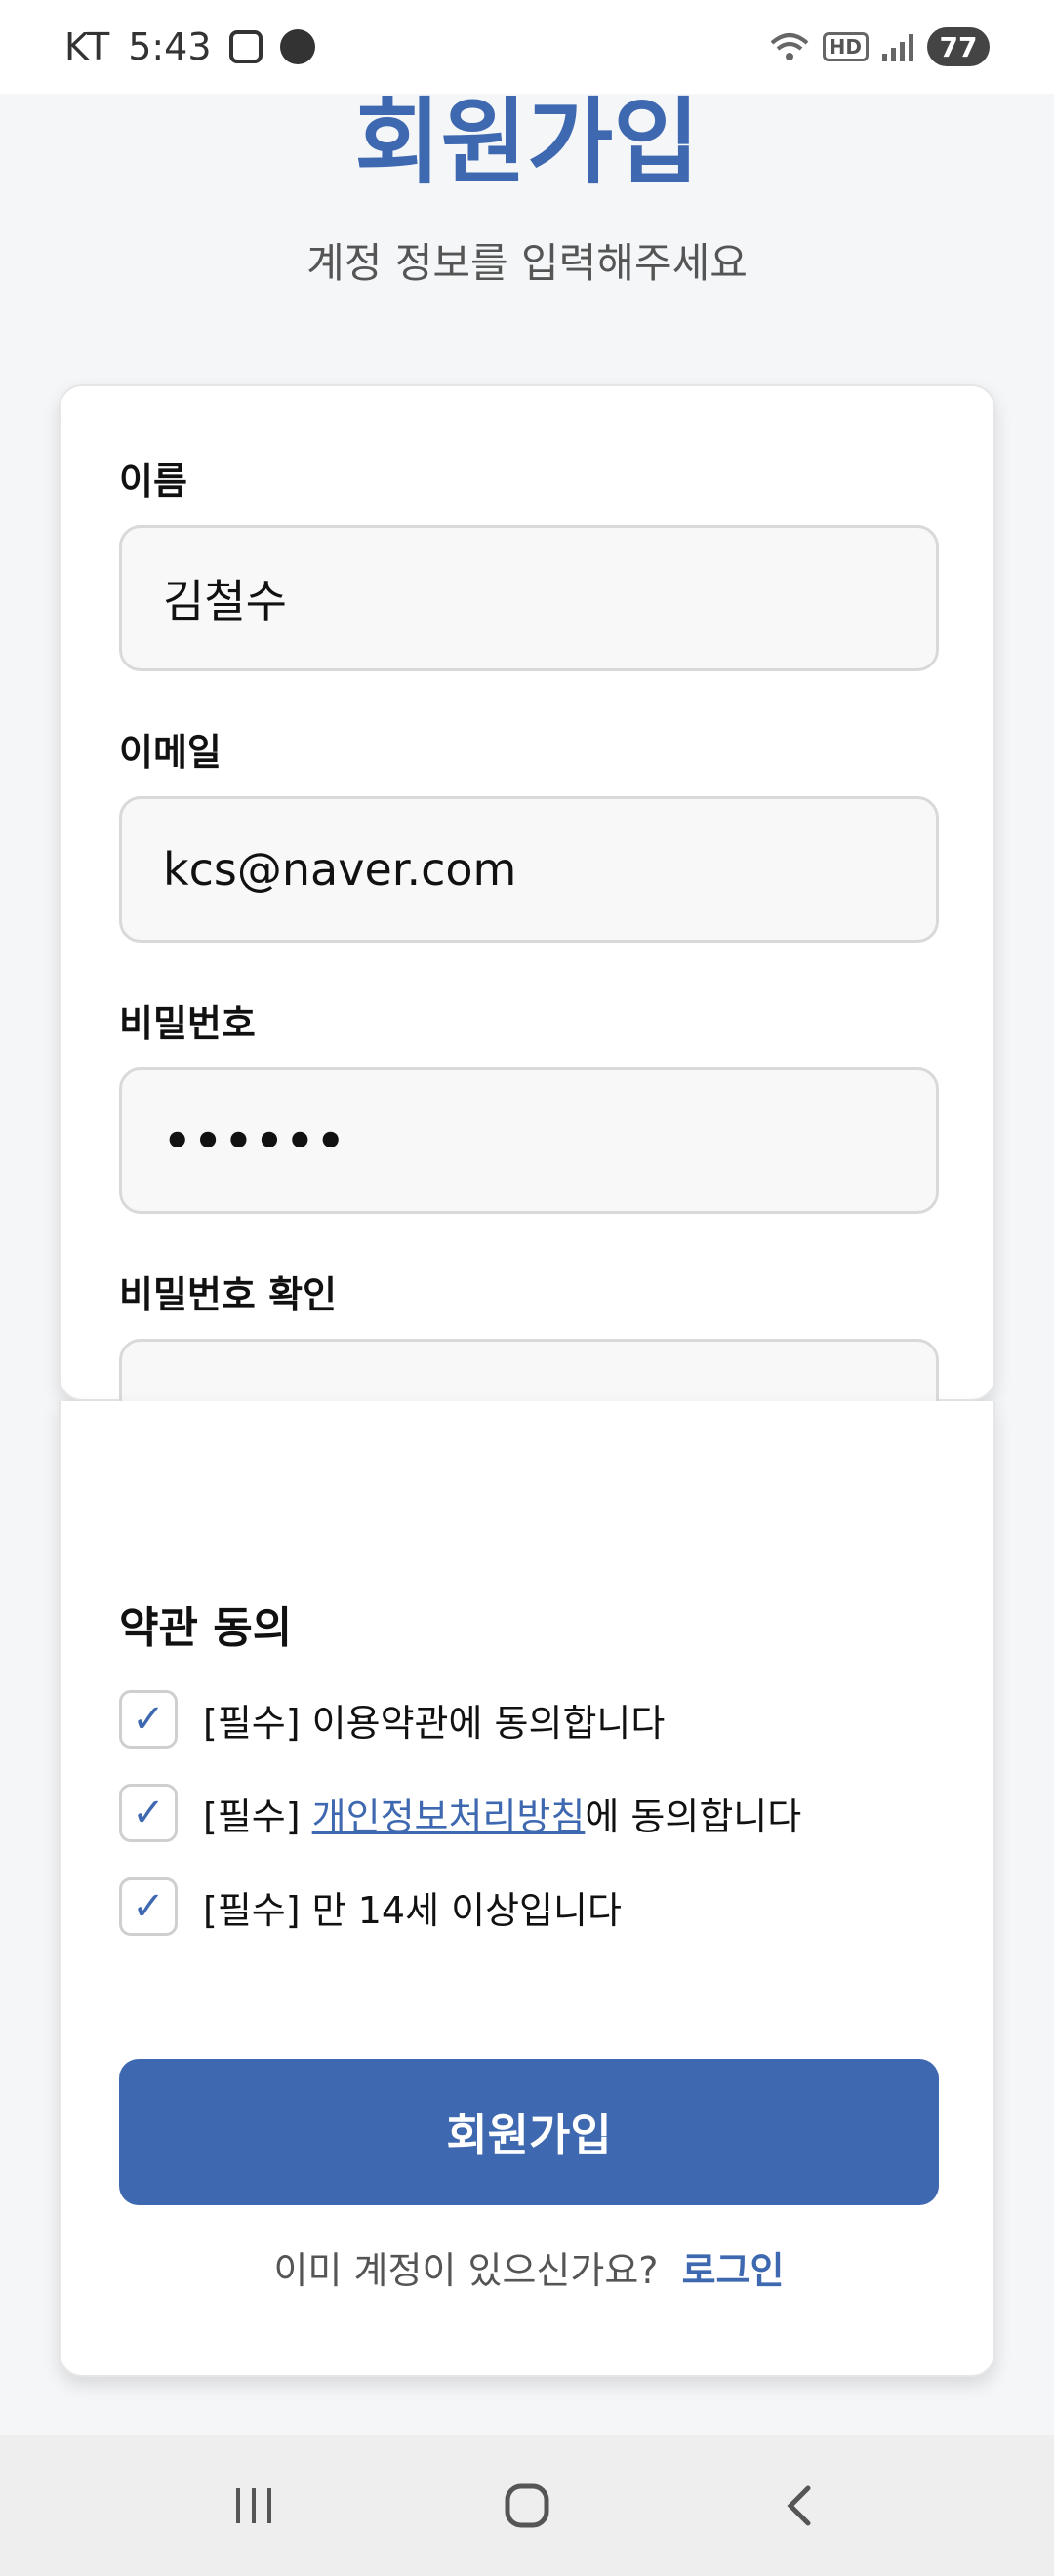 The image size is (1054, 2576). I want to click on age-checkbox: ✓, so click(148, 1906).